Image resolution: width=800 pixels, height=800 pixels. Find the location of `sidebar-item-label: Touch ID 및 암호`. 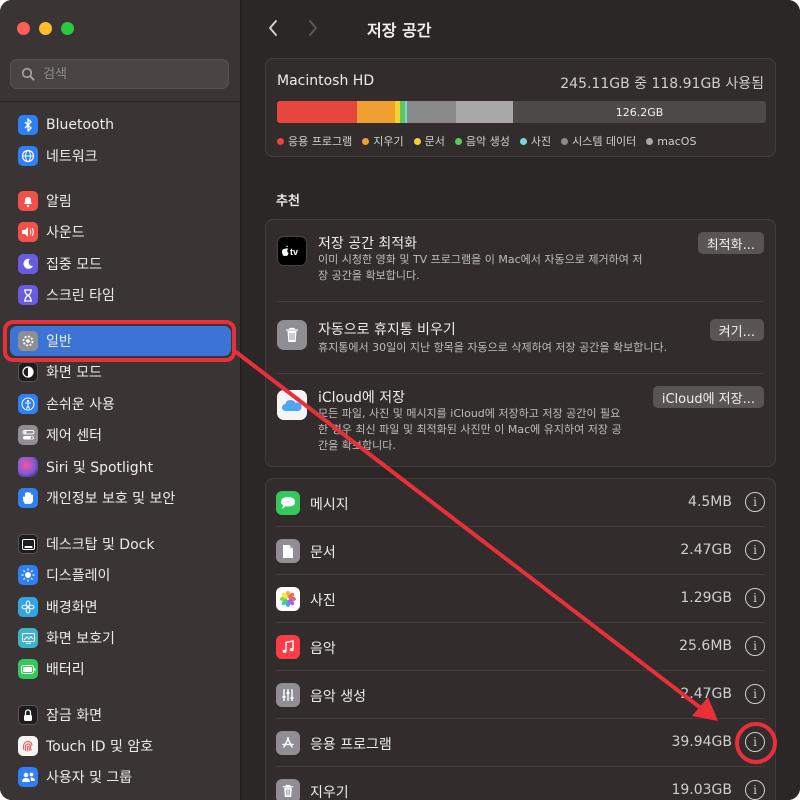

sidebar-item-label: Touch ID 및 암호 is located at coordinates (100, 747).